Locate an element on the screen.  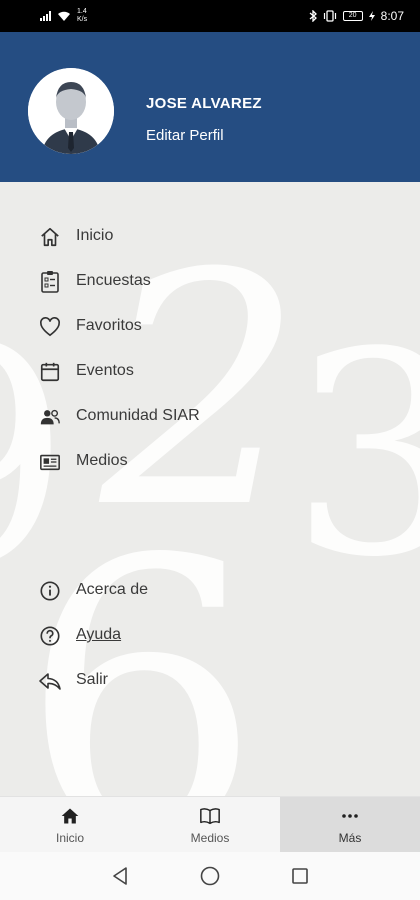
svg-text: 3 is located at coordinates (355, 456).